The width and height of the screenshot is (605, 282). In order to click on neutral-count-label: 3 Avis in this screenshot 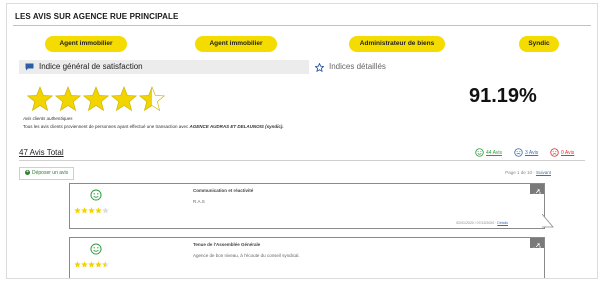, I will do `click(532, 153)`.